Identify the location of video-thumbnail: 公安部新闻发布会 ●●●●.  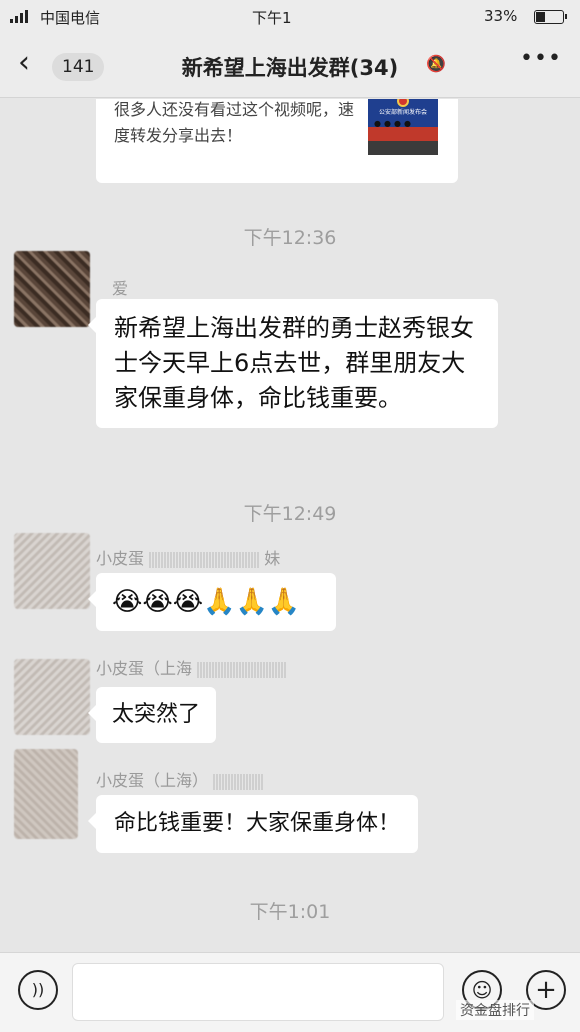
(403, 127).